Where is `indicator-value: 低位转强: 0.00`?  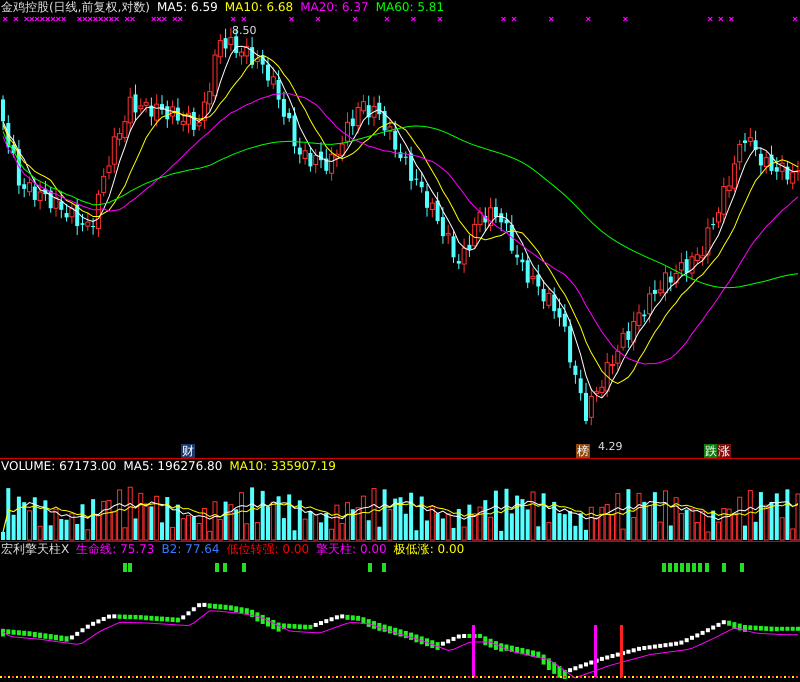
indicator-value: 低位转强: 0.00 is located at coordinates (268, 549).